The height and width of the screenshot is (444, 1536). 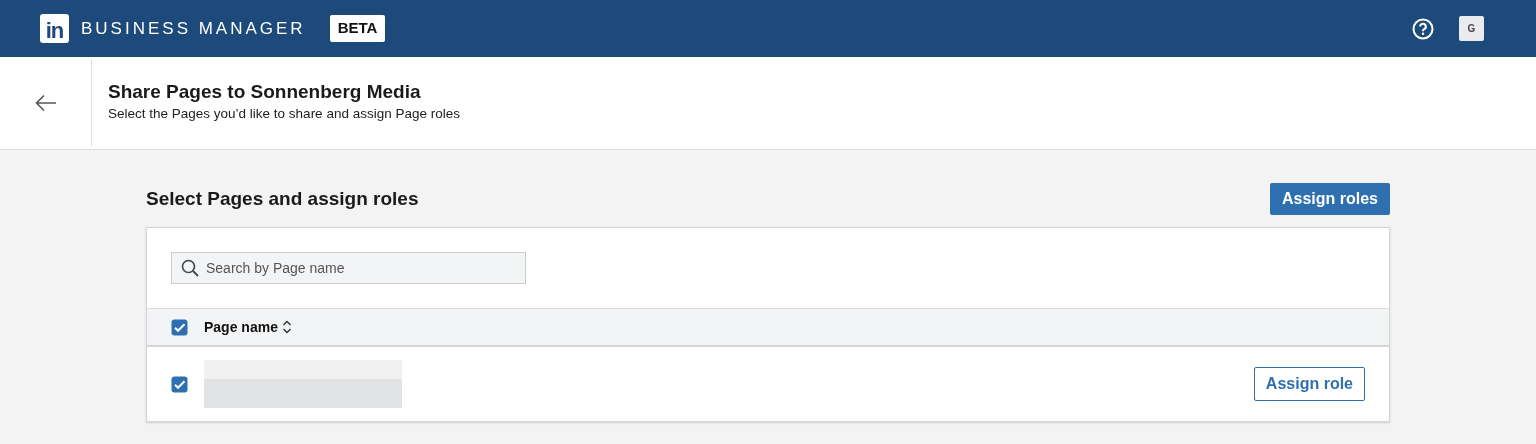 I want to click on back-arrow-icon, so click(x=45, y=103).